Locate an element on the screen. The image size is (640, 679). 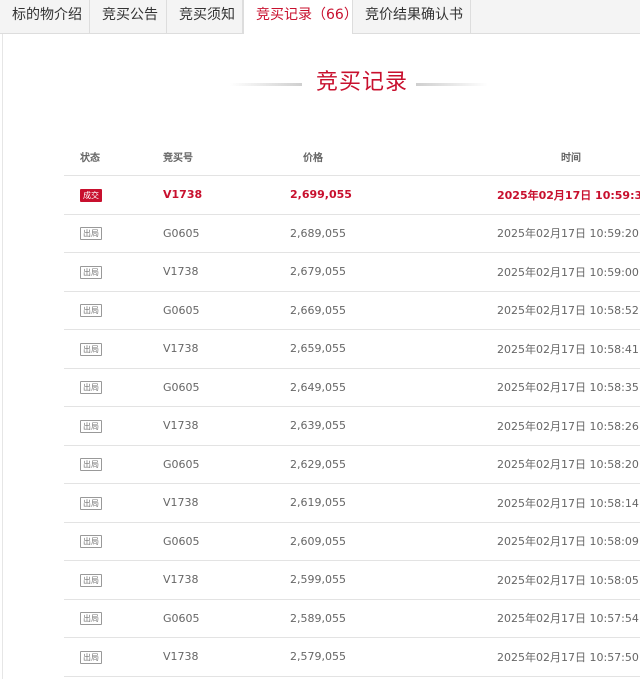
price: 2,599,055 is located at coordinates (335, 580).